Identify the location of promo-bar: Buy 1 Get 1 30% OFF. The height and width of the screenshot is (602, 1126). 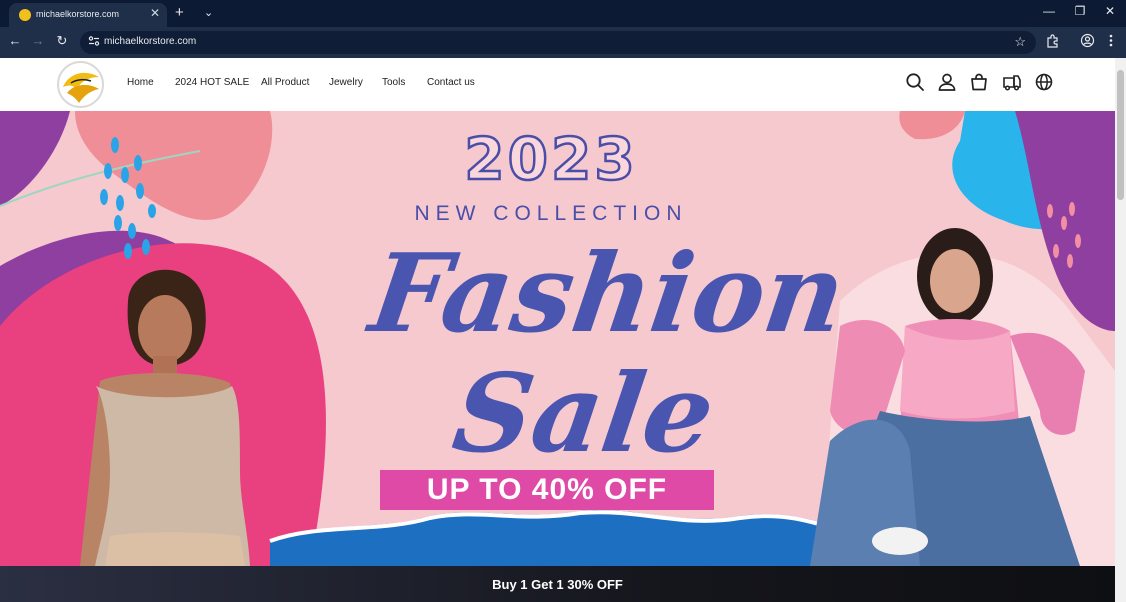
(557, 584).